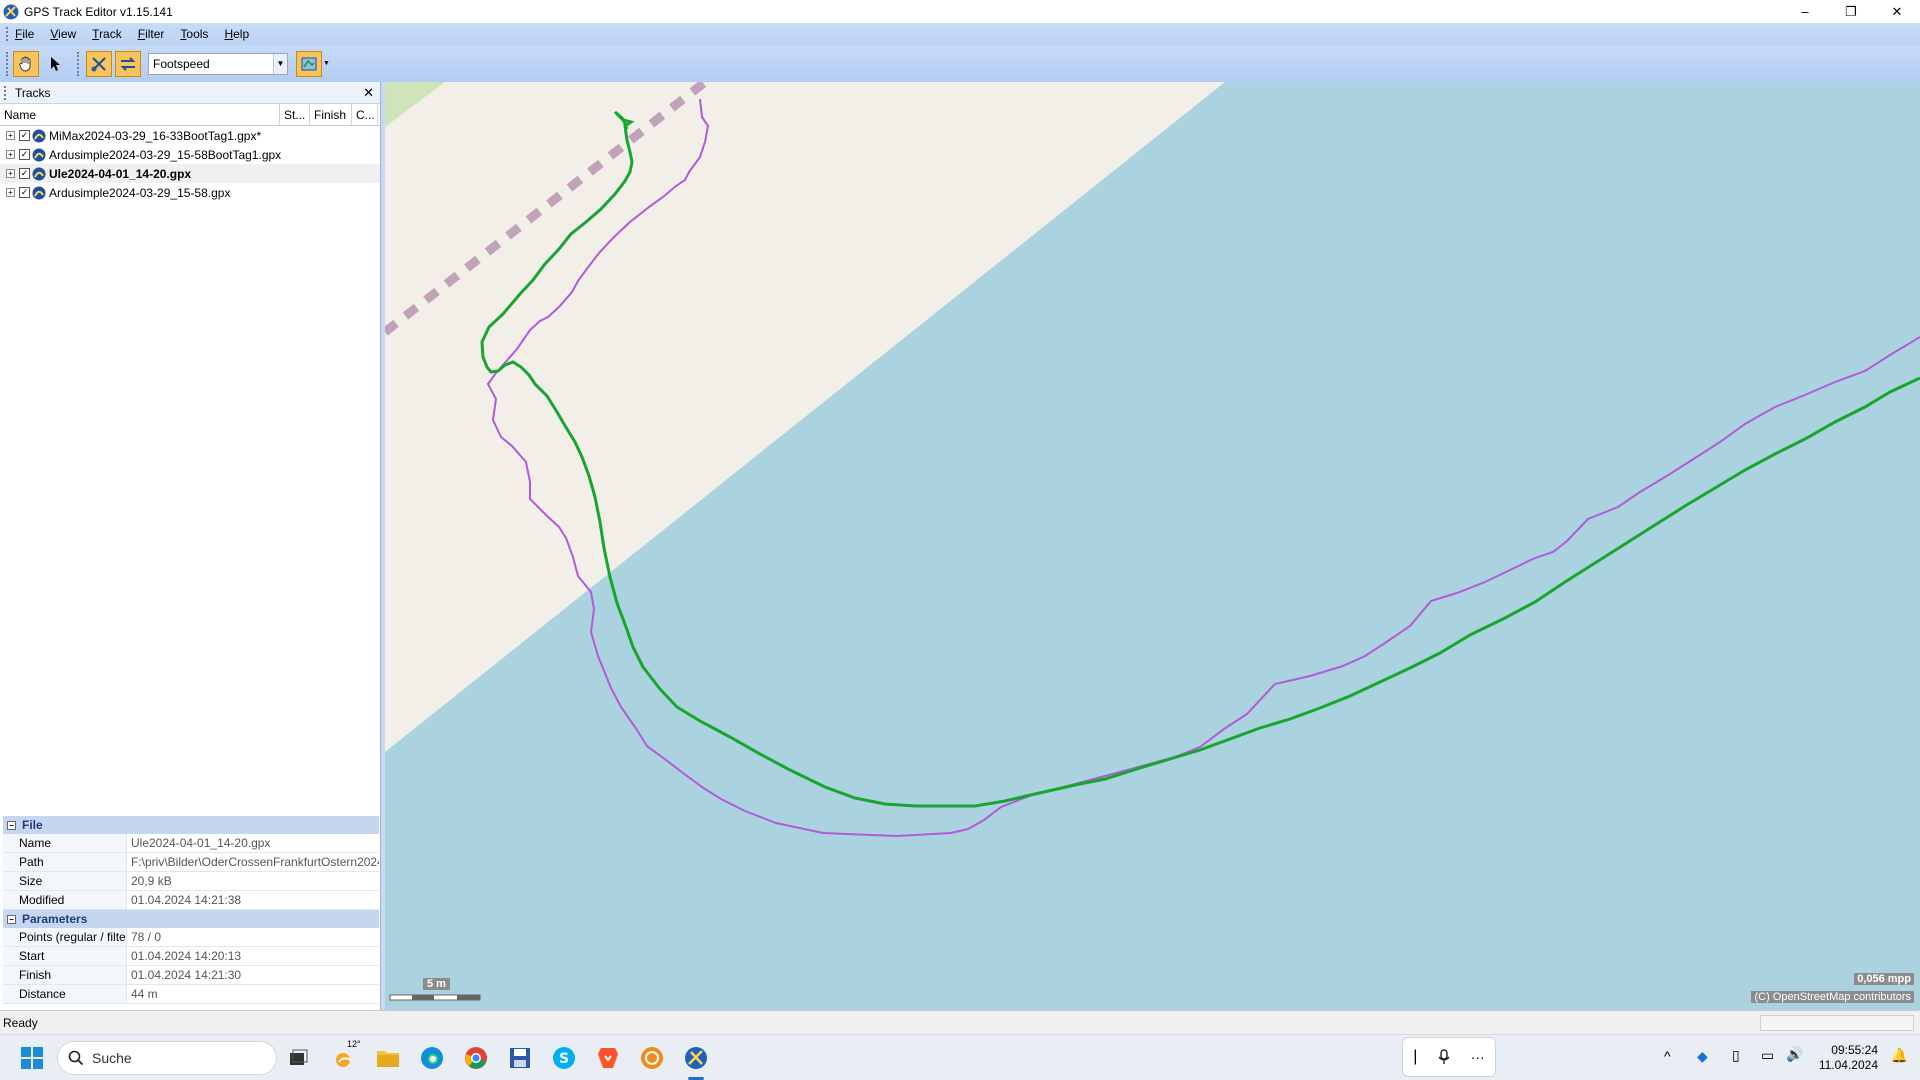  I want to click on map-layer-button, so click(309, 63).